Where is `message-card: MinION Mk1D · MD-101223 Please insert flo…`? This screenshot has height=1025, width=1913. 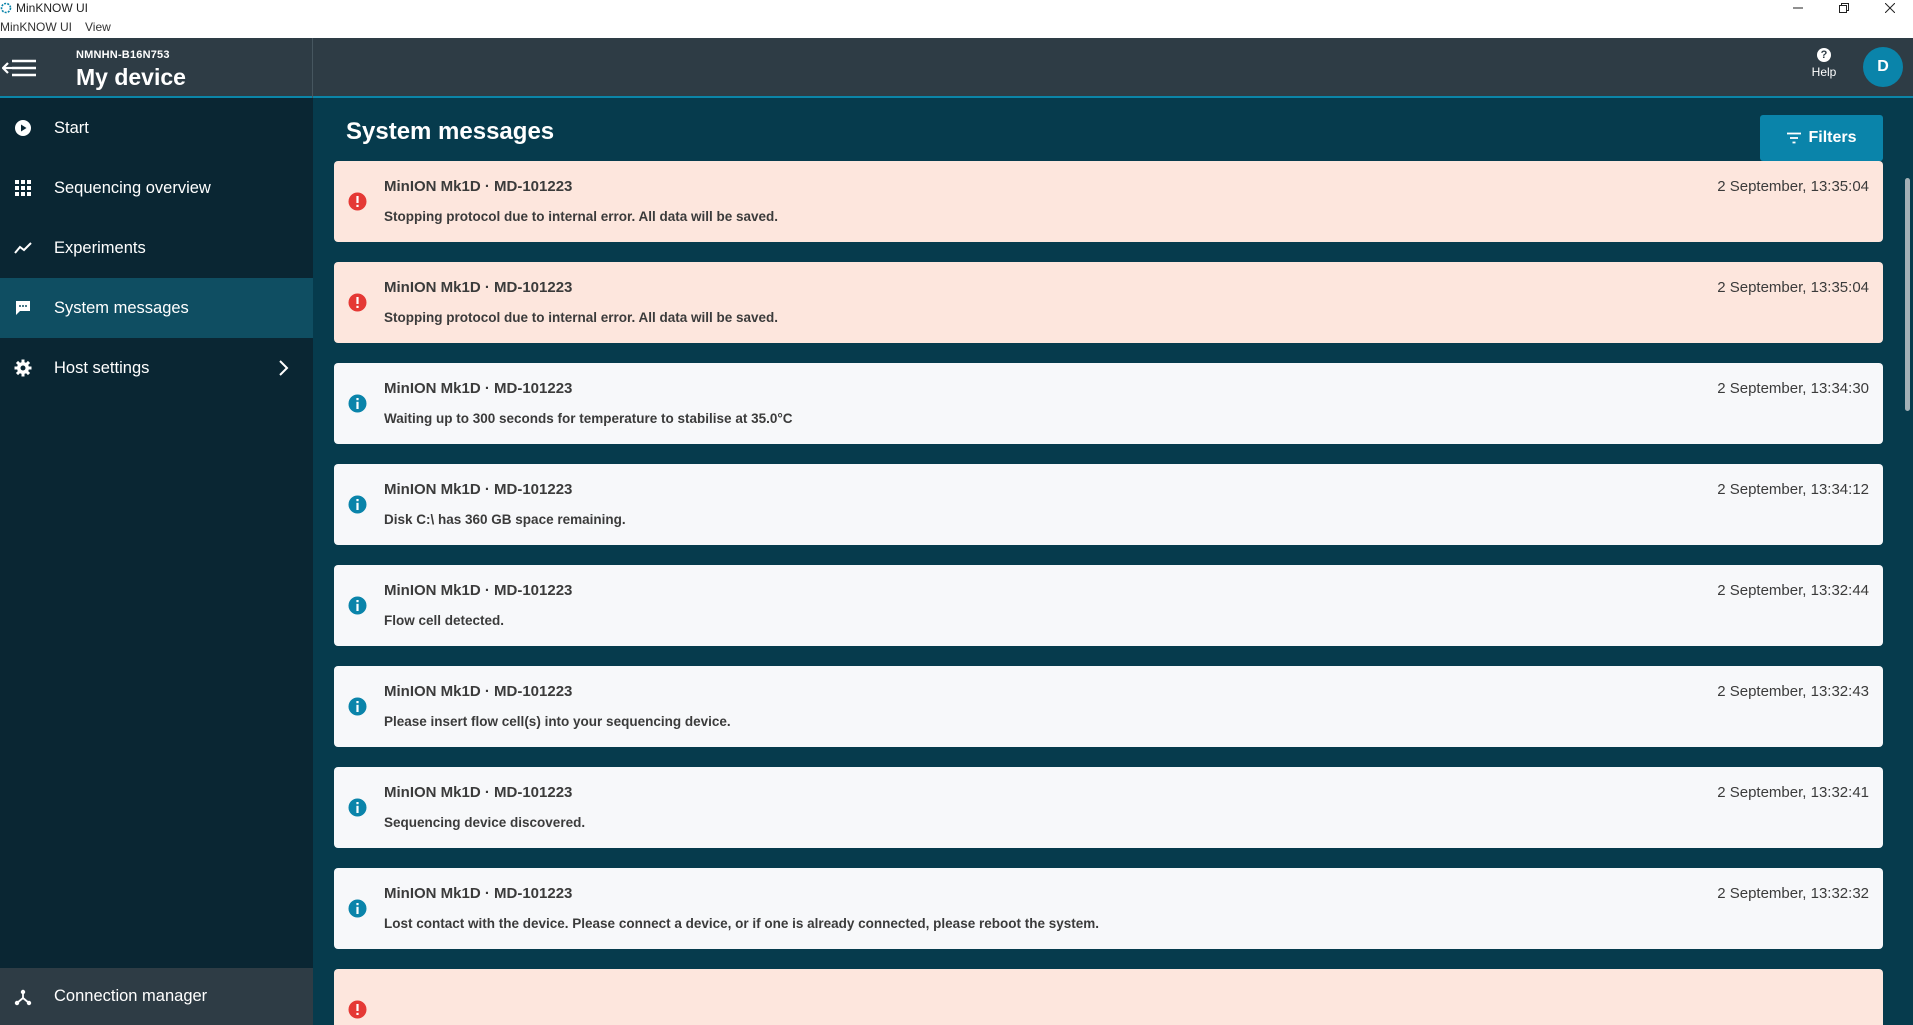
message-card: MinION Mk1D · MD-101223 Please insert flo… is located at coordinates (1108, 706).